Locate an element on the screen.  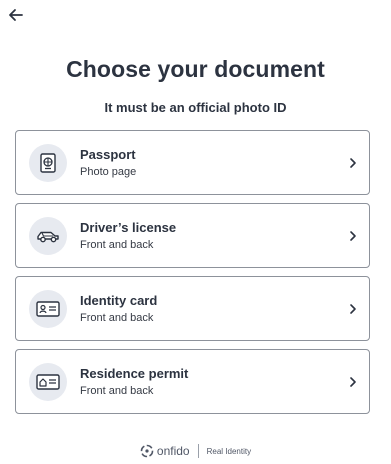
passport-icon is located at coordinates (48, 163).